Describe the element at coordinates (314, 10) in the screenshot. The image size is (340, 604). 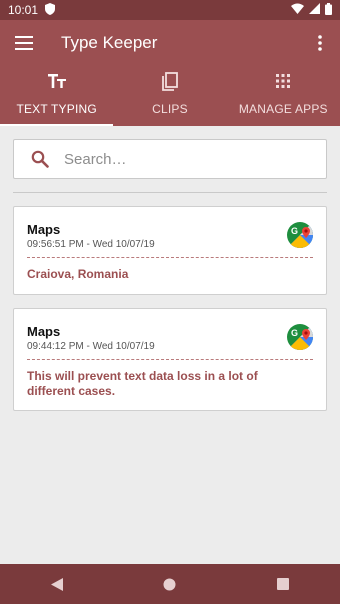
I see `signal-icon` at that location.